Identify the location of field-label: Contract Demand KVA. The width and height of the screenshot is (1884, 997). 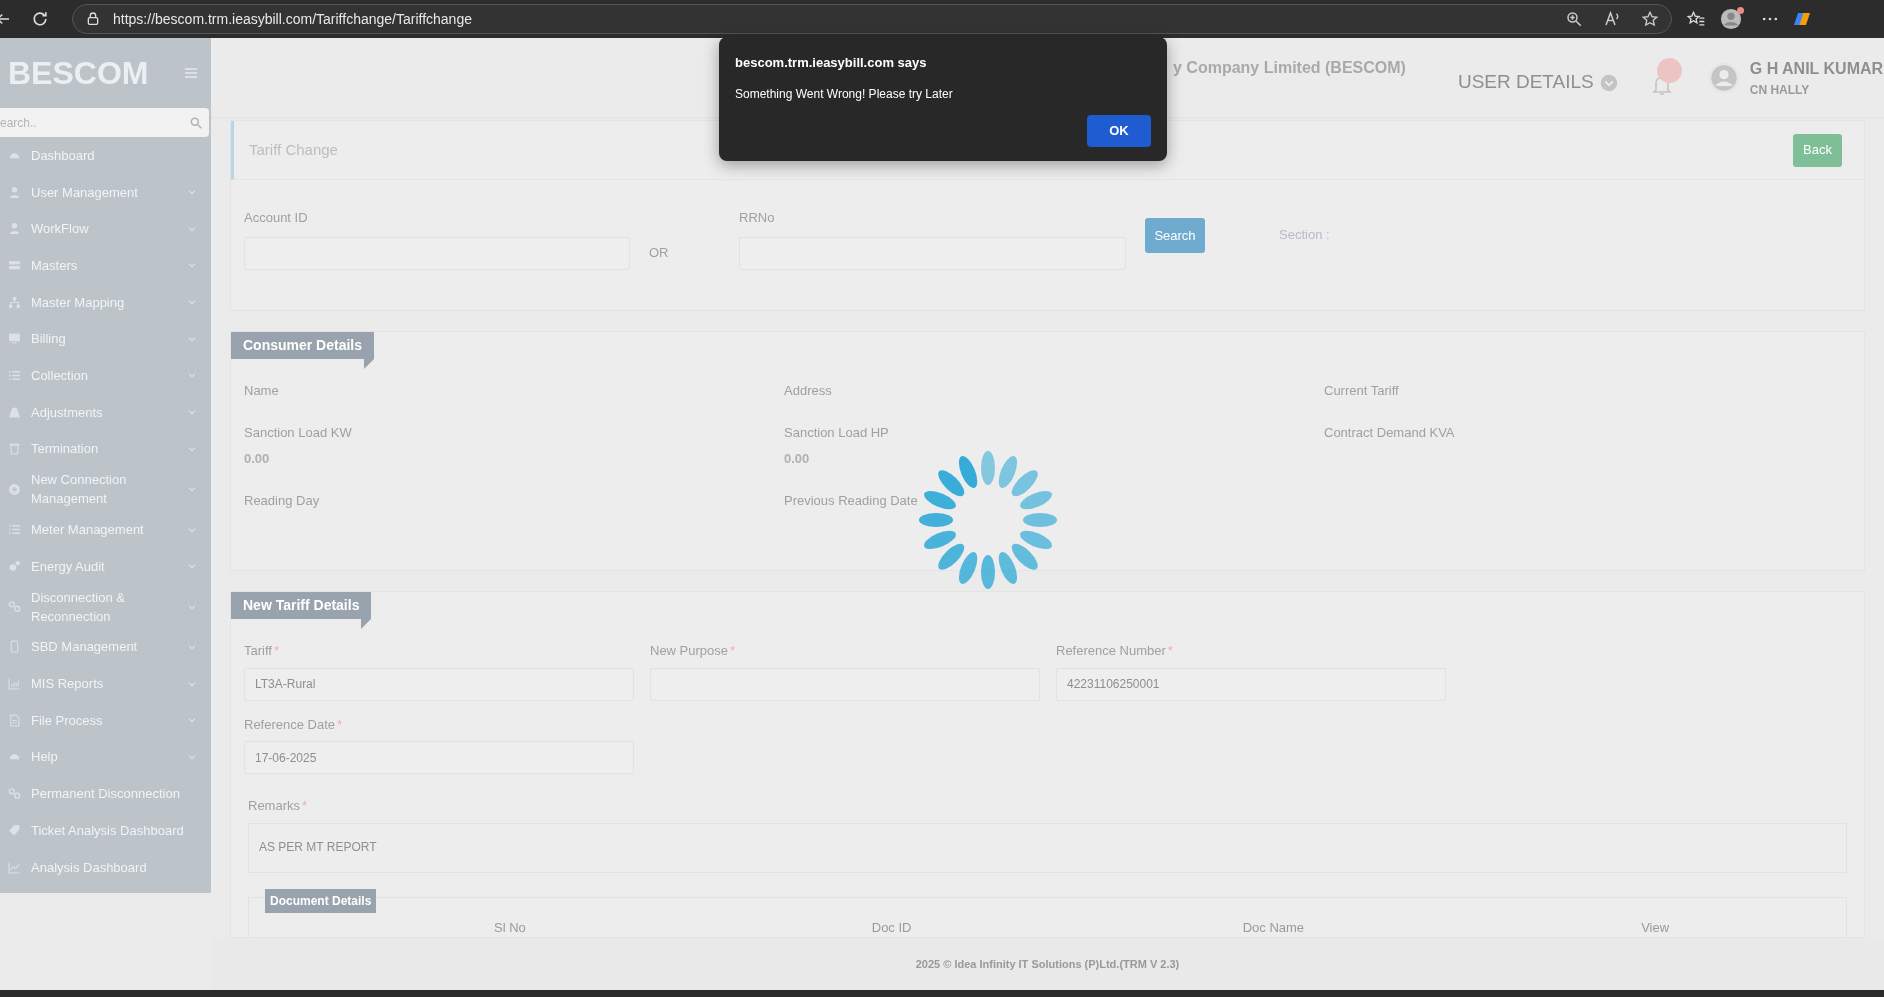
(1390, 432).